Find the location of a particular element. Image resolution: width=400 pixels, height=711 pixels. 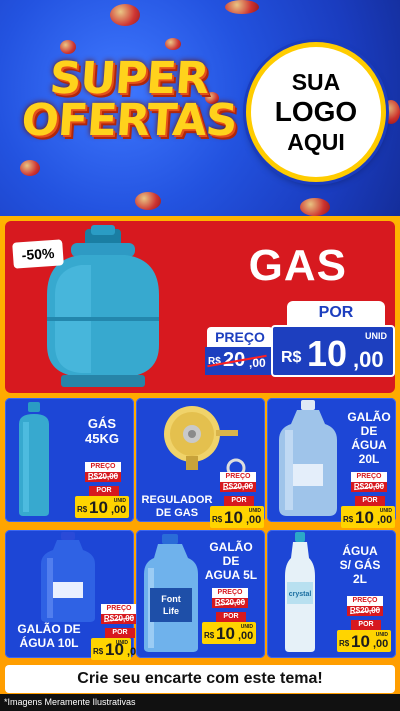

product-name: GALÃO DE ÁGUA 10L is located at coordinates (49, 636).